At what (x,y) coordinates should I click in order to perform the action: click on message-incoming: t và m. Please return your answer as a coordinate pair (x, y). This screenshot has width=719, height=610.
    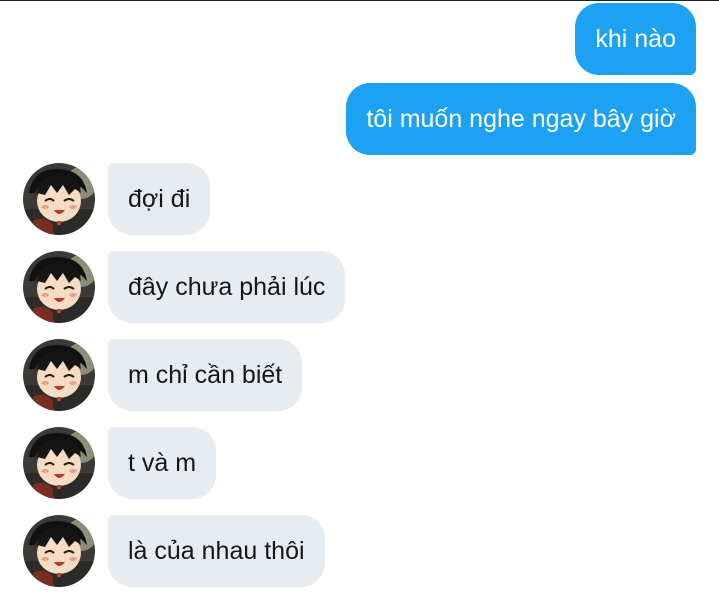
    Looking at the image, I should click on (162, 463).